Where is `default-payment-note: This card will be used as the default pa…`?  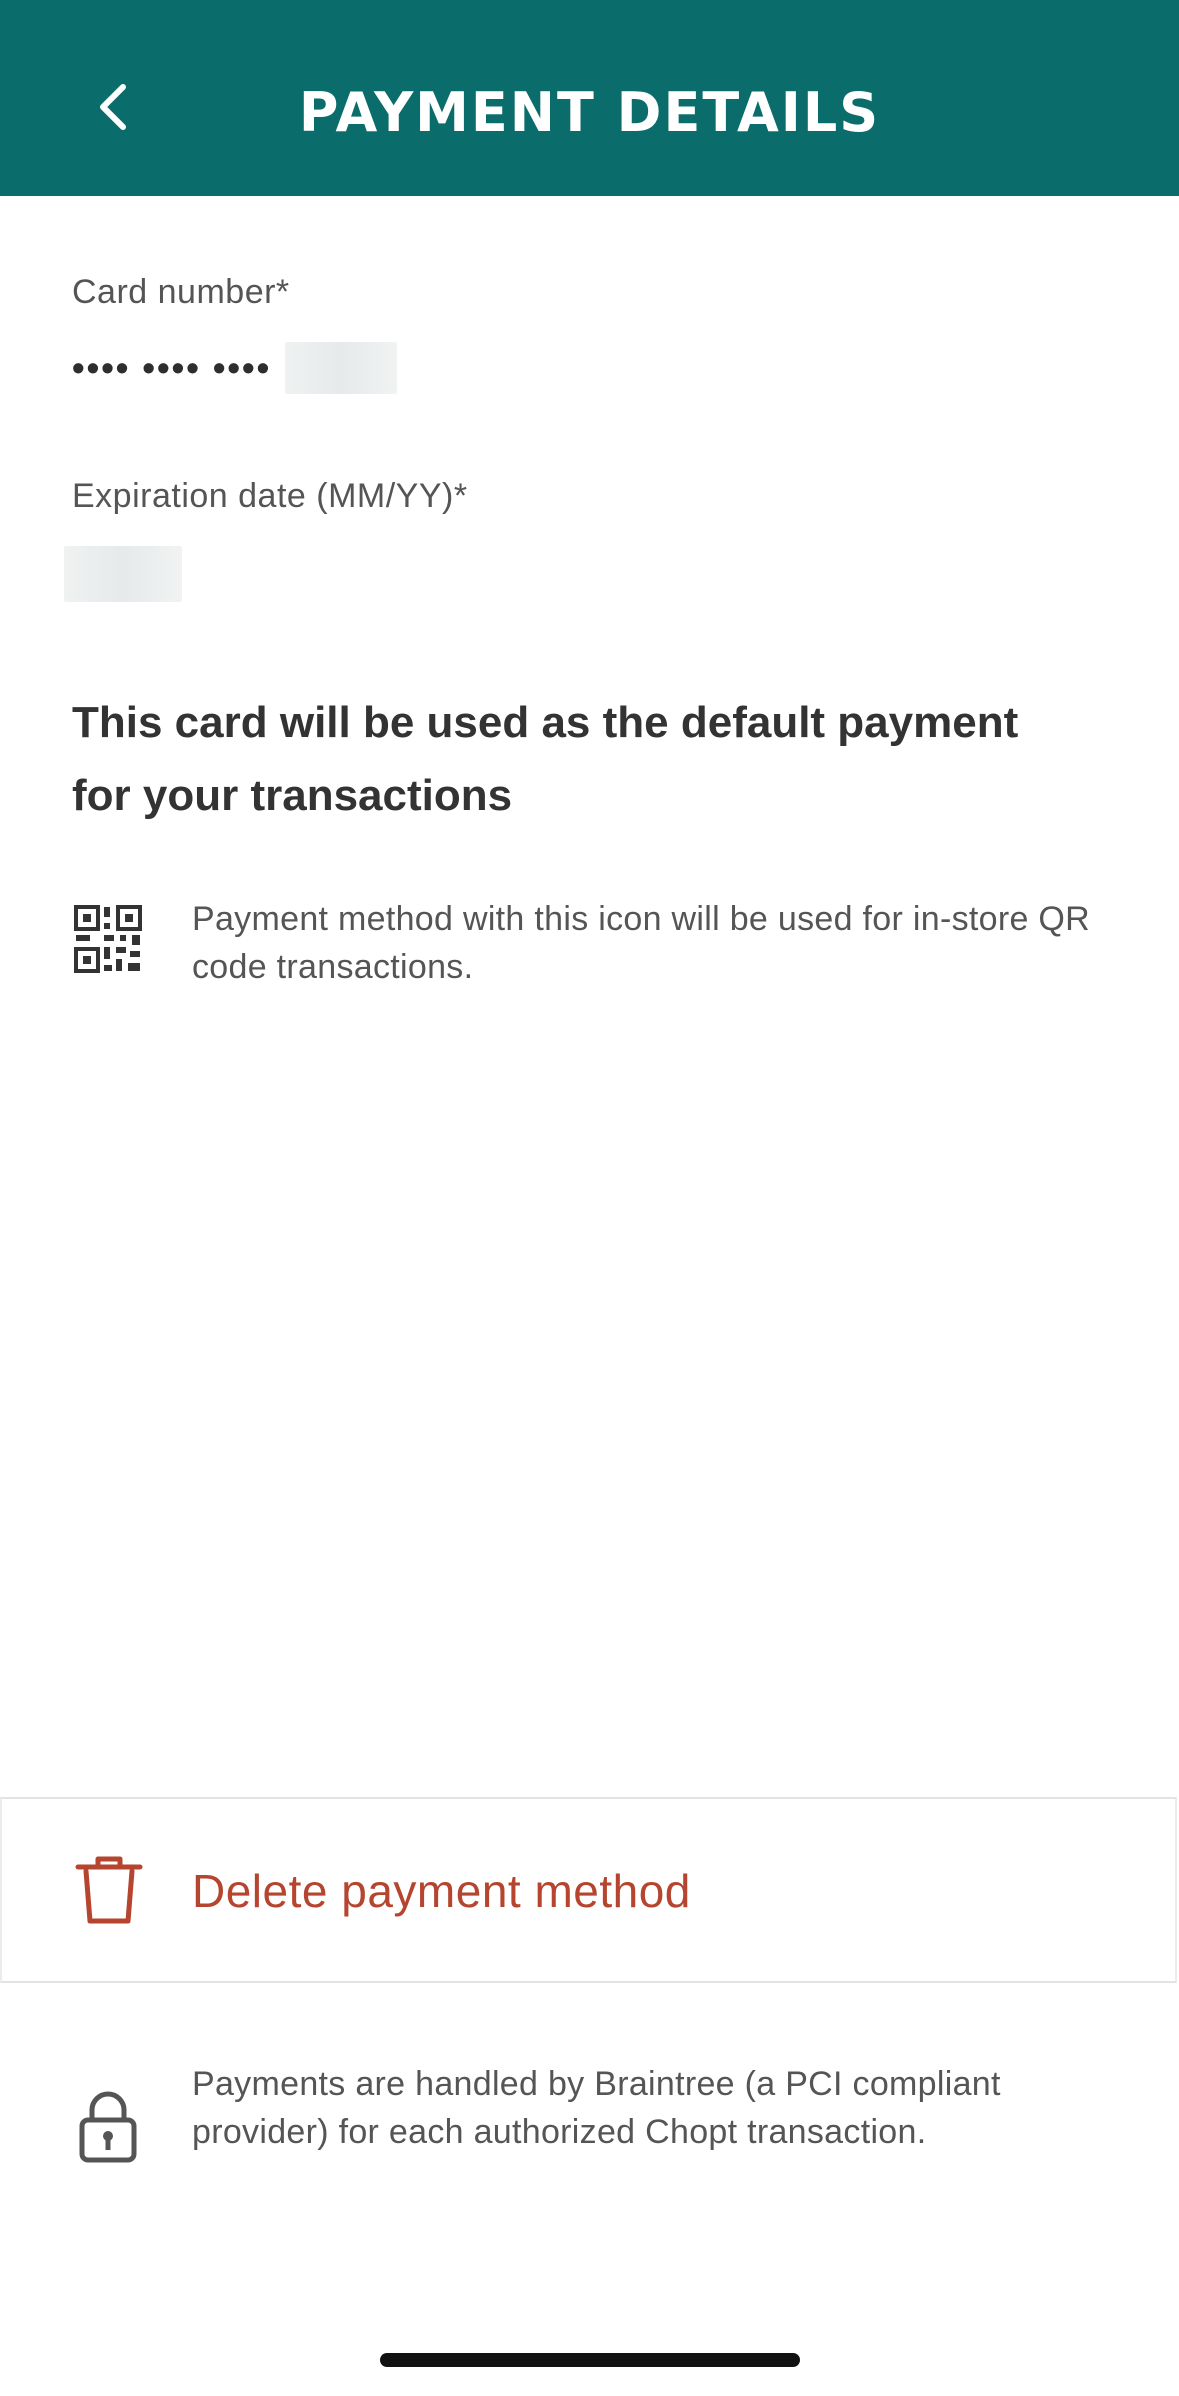 default-payment-note: This card will be used as the default pa… is located at coordinates (545, 759).